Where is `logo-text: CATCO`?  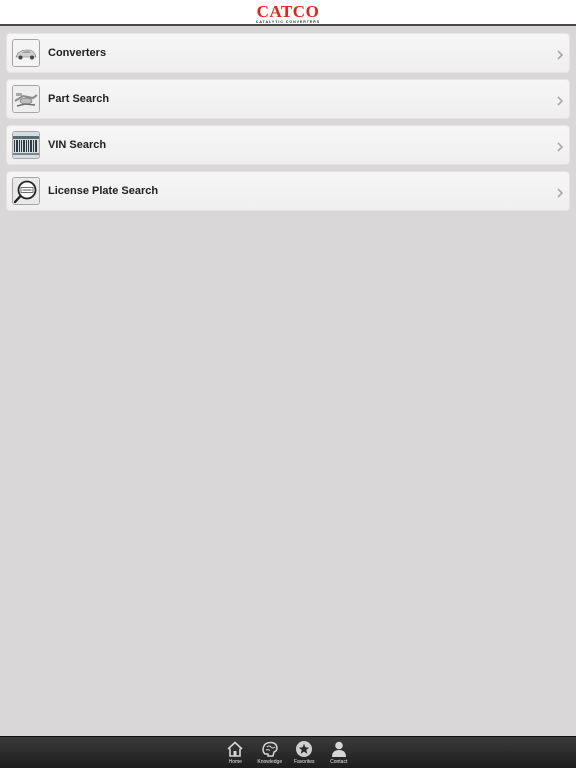 logo-text: CATCO is located at coordinates (288, 11).